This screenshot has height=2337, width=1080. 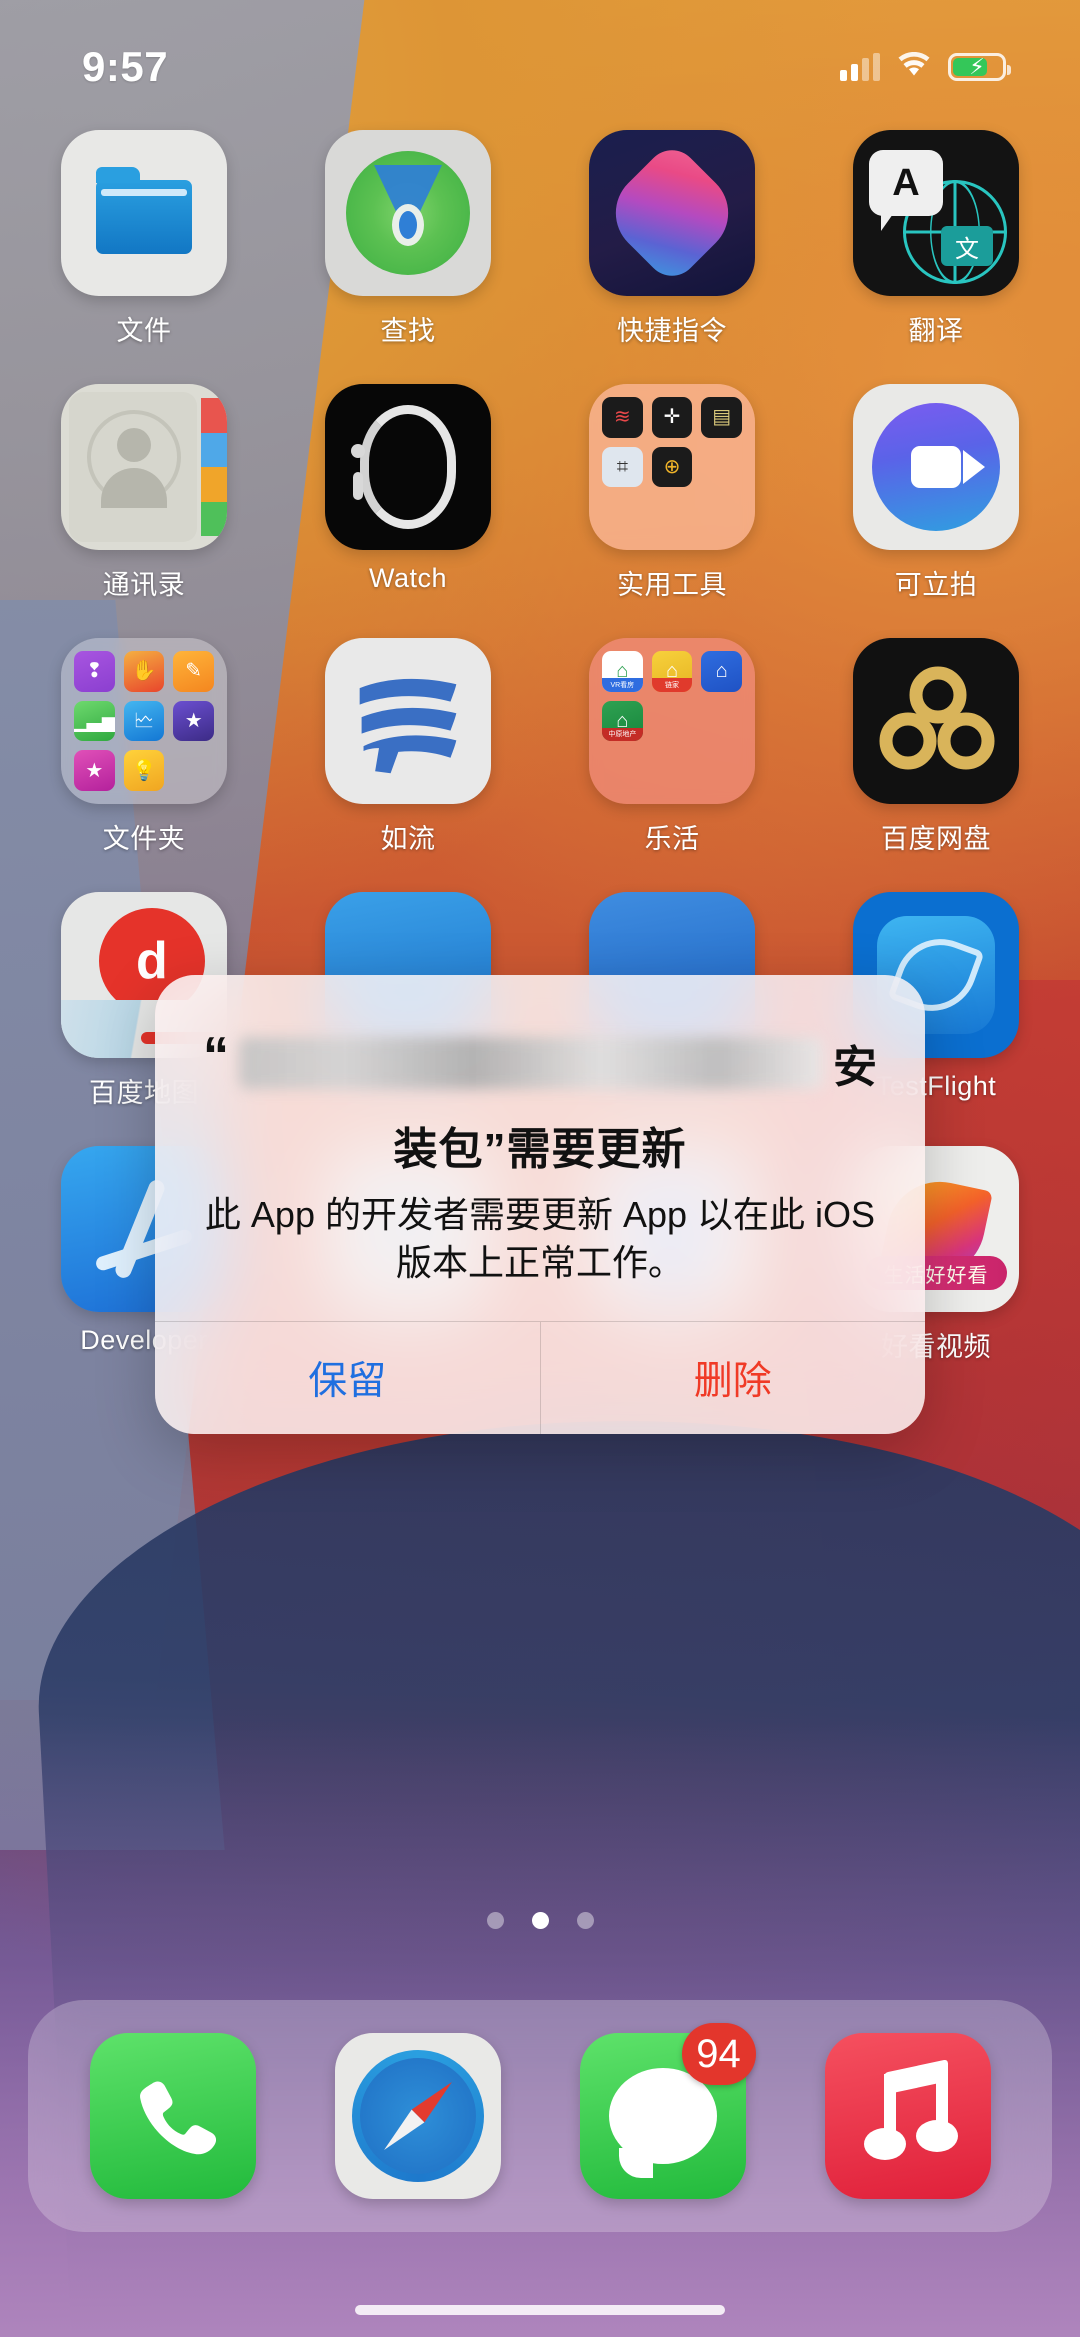 What do you see at coordinates (936, 721) in the screenshot?
I see `baidu-netdisk-app-icon` at bounding box center [936, 721].